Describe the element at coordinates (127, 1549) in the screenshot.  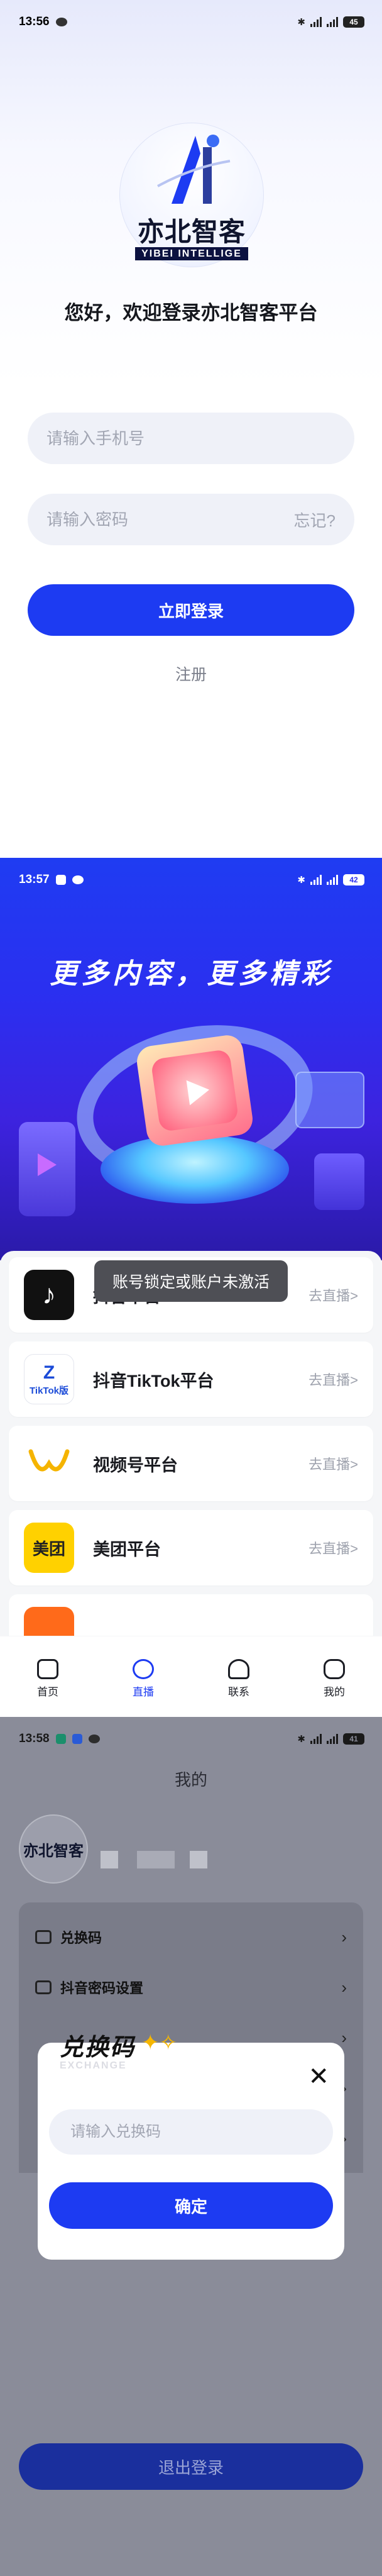
I see `platform-name: 美团平台` at that location.